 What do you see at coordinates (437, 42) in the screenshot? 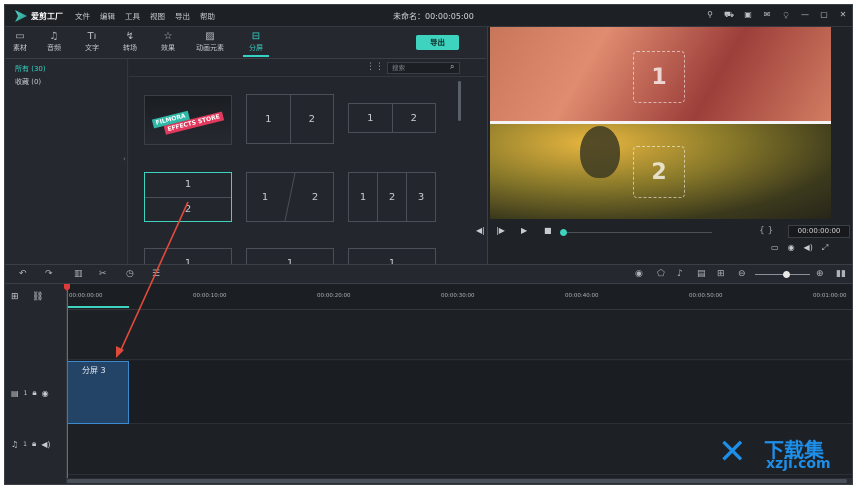
I see `export-button: 导出` at bounding box center [437, 42].